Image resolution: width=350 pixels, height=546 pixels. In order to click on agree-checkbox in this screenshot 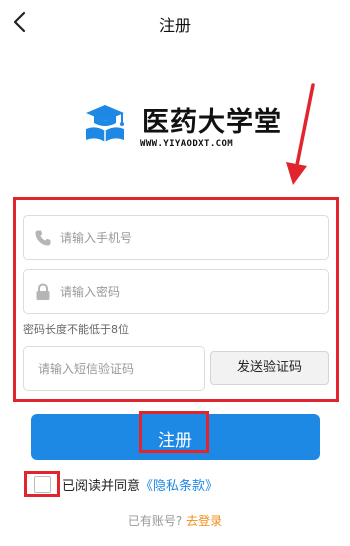, I will do `click(42, 484)`.